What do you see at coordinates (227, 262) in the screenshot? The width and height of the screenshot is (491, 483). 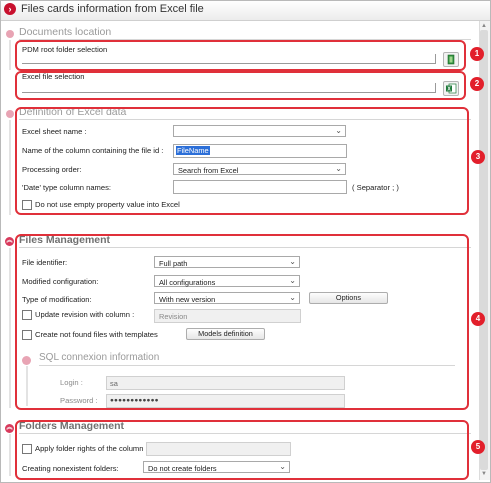 I see `file-identifier-combo: Full path ⌄` at bounding box center [227, 262].